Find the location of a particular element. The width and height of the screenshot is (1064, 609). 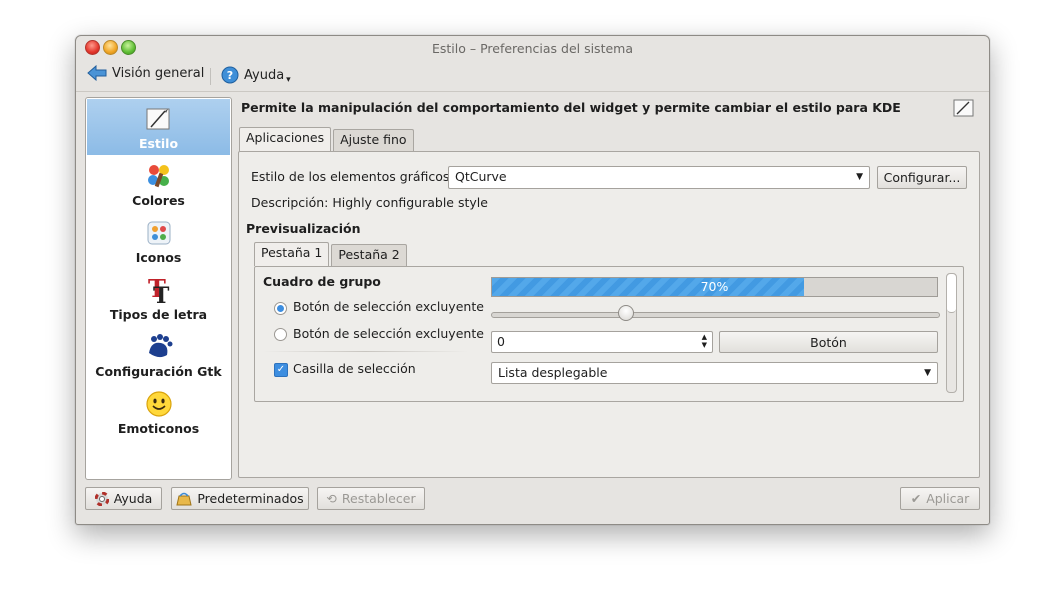

emoticons-icon is located at coordinates (159, 404).